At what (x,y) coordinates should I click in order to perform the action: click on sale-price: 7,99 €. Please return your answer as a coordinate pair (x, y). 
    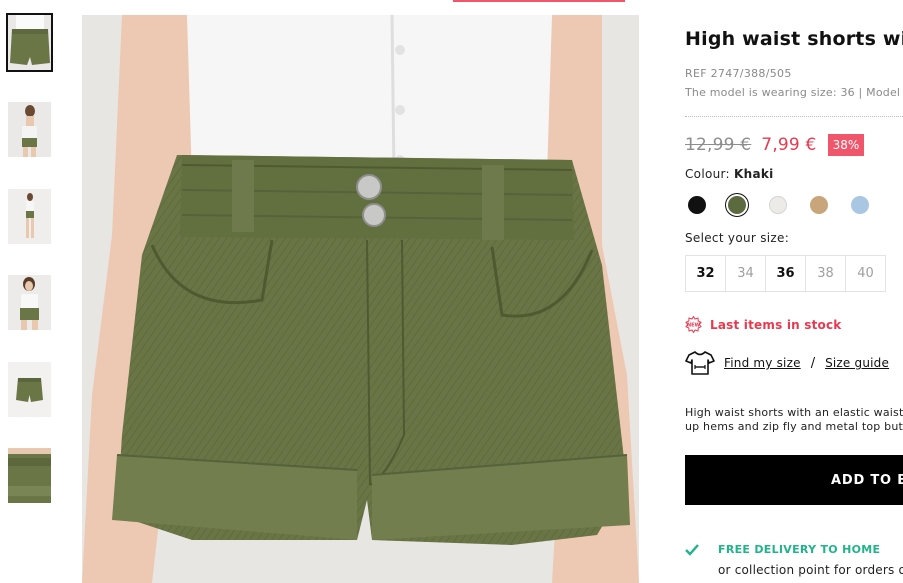
    Looking at the image, I should click on (789, 145).